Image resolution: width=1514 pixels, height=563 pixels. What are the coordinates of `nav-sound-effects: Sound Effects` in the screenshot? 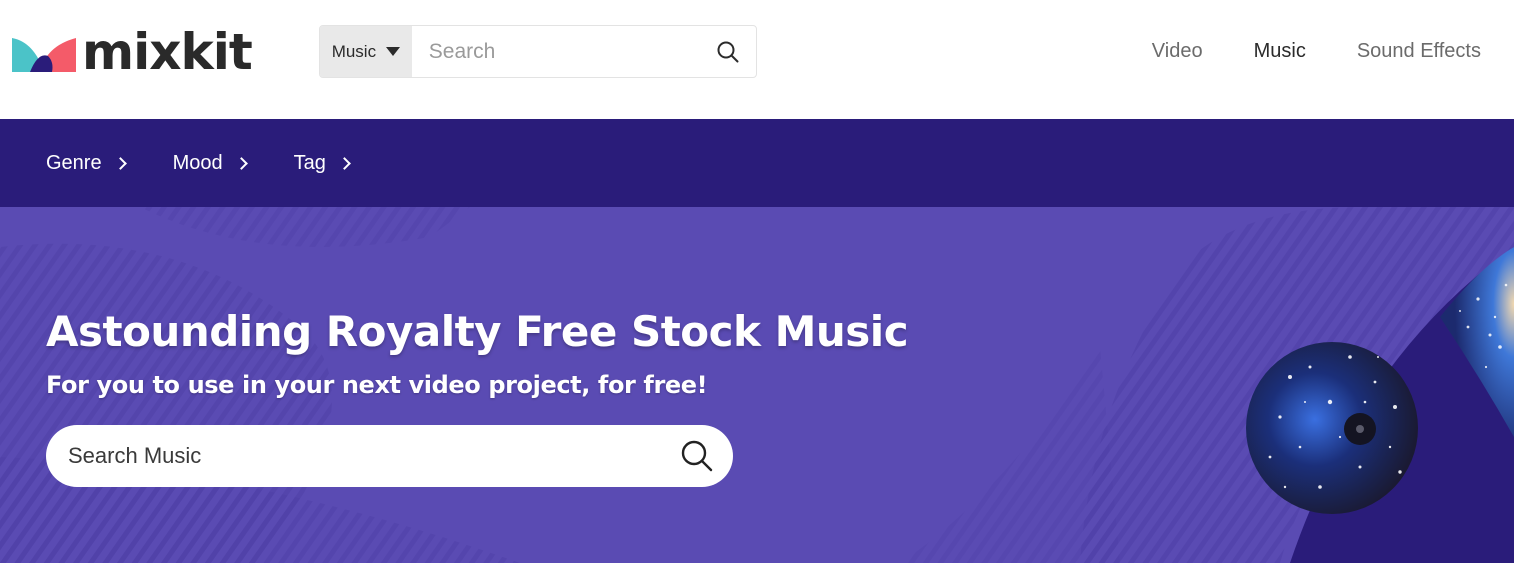 It's located at (1419, 51).